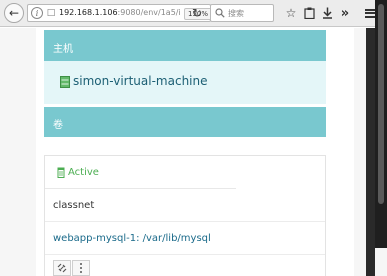 The height and width of the screenshot is (276, 387). What do you see at coordinates (149, 12) in the screenshot?
I see `url-path: :9080/env/1a5/i` at bounding box center [149, 12].